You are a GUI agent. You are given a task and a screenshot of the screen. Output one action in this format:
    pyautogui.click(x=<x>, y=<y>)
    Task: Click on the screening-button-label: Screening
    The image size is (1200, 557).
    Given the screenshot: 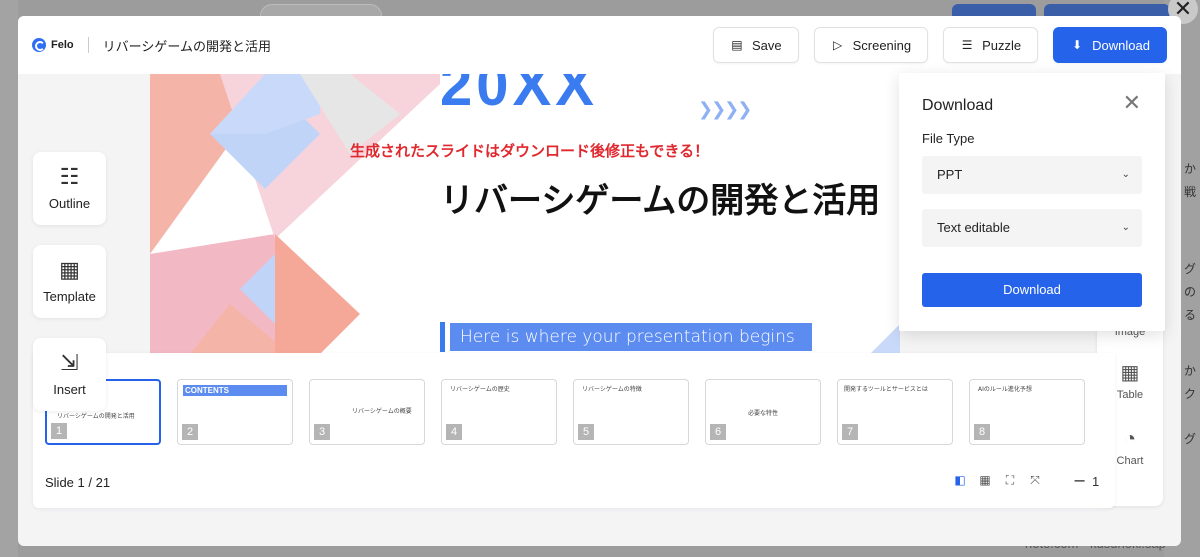 What is the action you would take?
    pyautogui.click(x=882, y=45)
    